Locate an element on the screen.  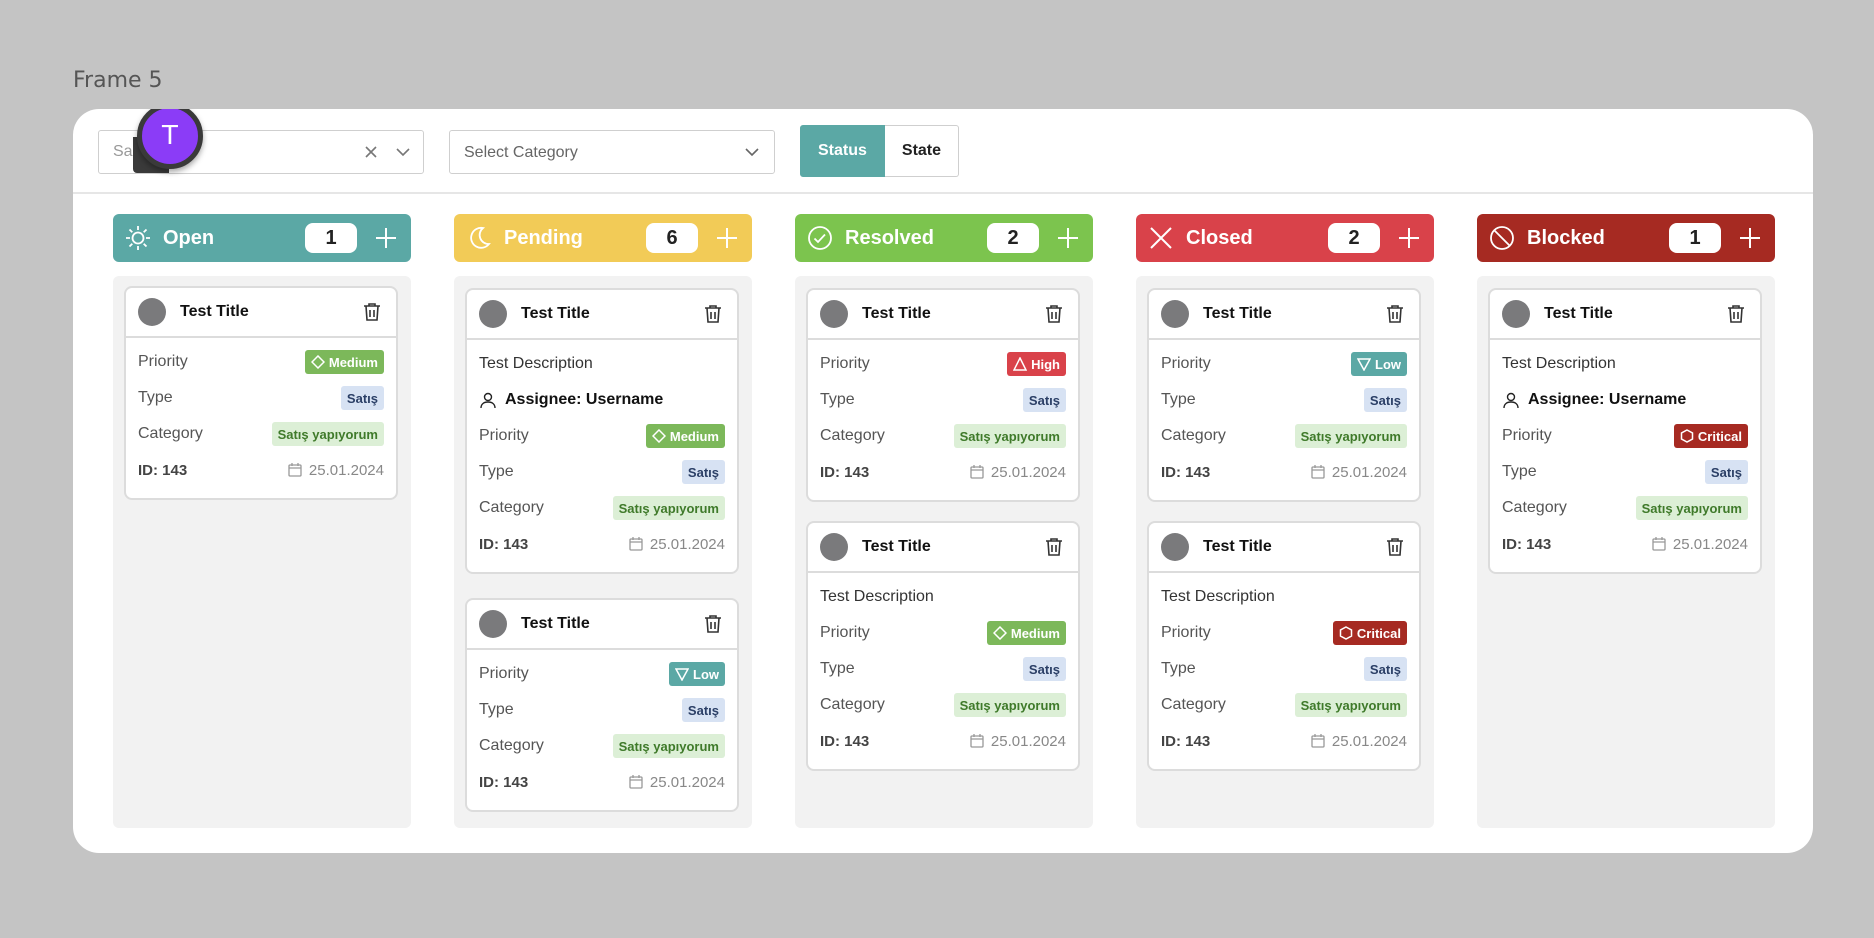
column-title: Closed is located at coordinates (1219, 237).